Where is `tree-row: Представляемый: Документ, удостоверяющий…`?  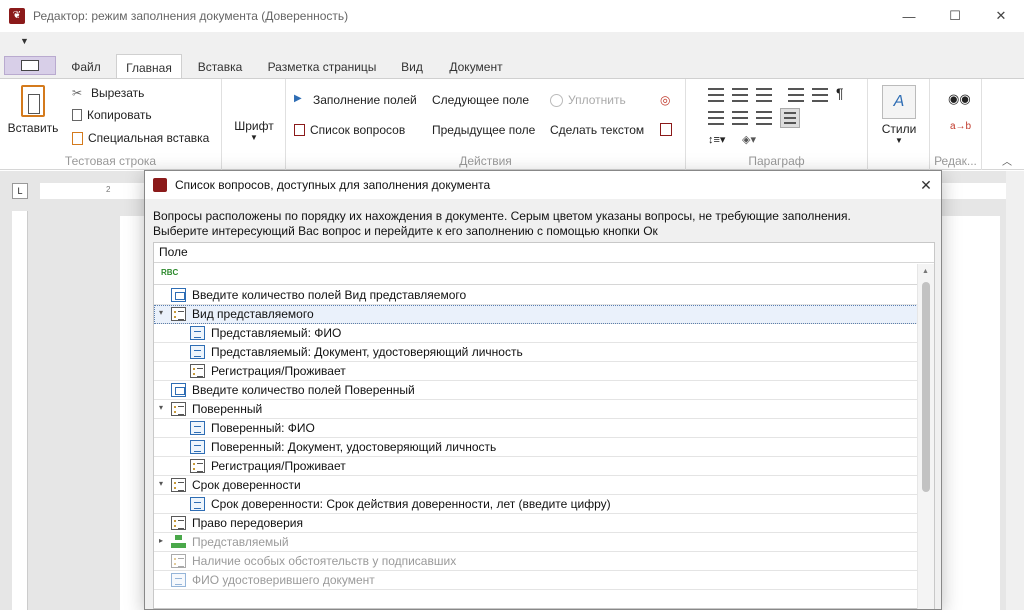 tree-row: Представляемый: Документ, удостоверяющий… is located at coordinates (536, 352).